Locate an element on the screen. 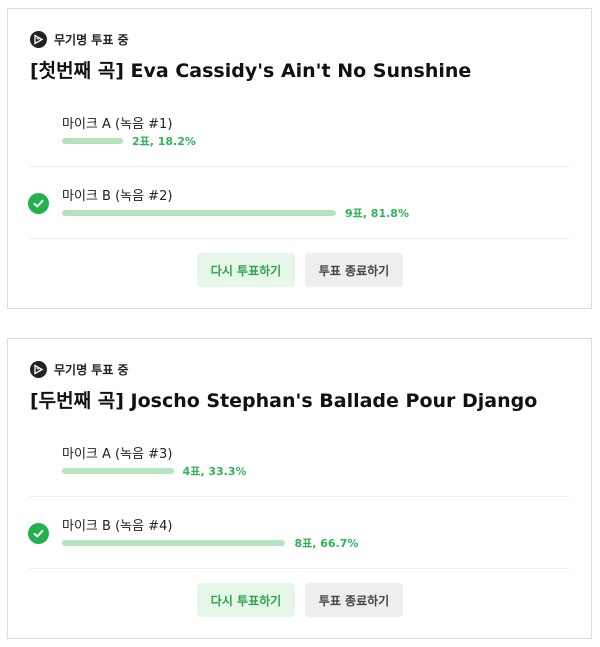 The height and width of the screenshot is (647, 600). vote-result: 2표, 18.2% is located at coordinates (163, 141).